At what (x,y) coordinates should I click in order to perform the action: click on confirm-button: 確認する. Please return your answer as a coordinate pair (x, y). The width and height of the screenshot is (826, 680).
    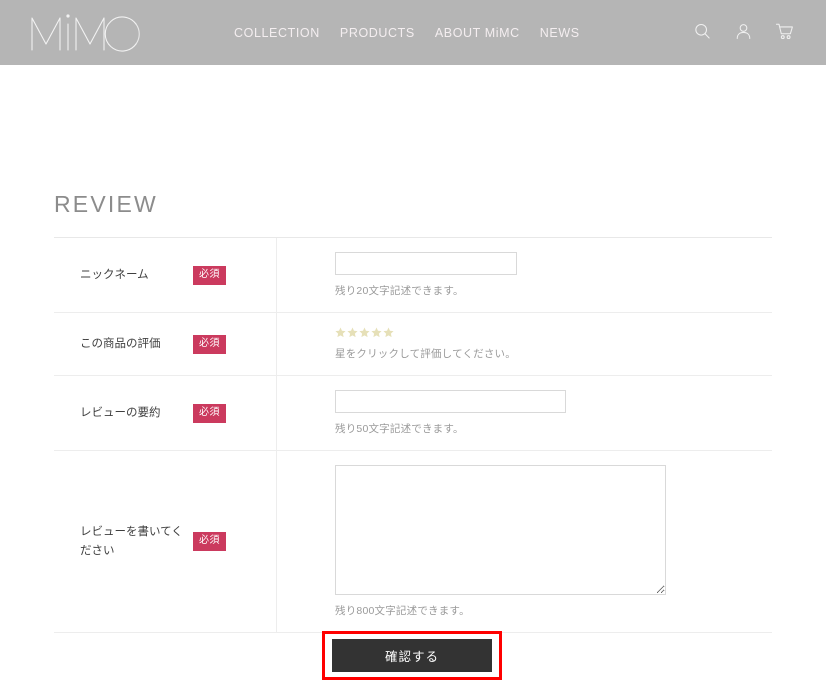
    Looking at the image, I should click on (412, 655).